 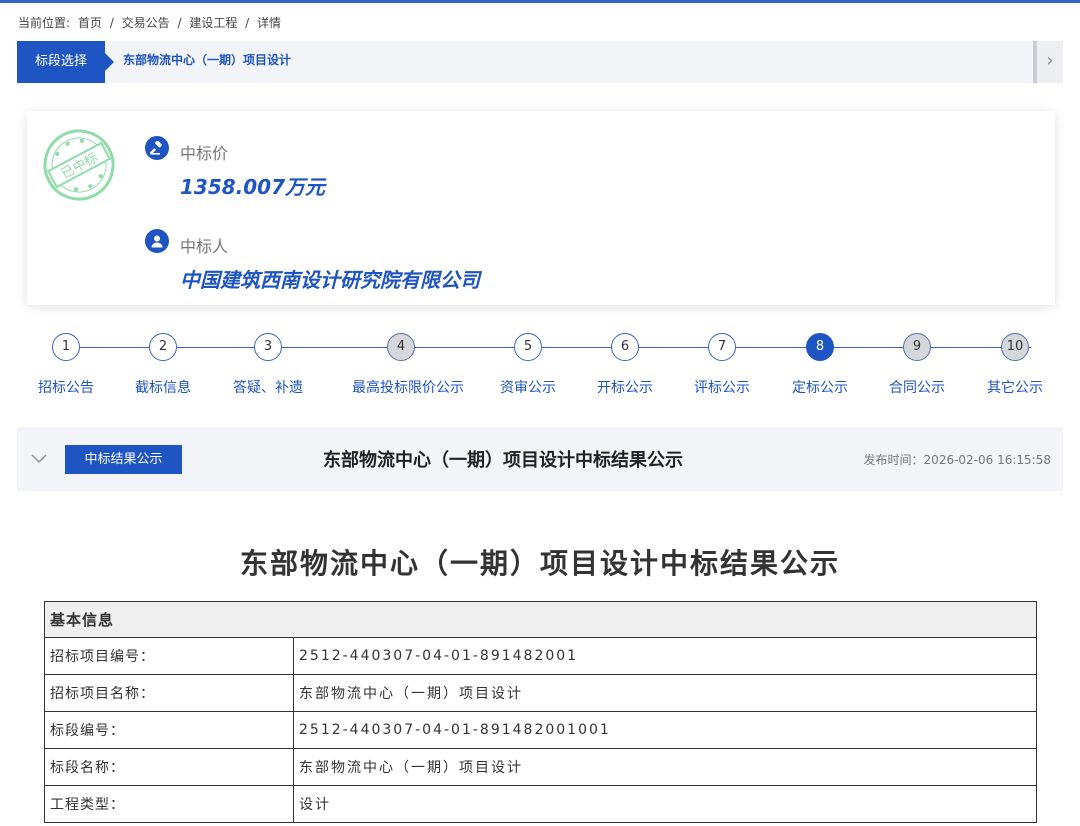 I want to click on table-header: 基本信息, so click(x=540, y=619).